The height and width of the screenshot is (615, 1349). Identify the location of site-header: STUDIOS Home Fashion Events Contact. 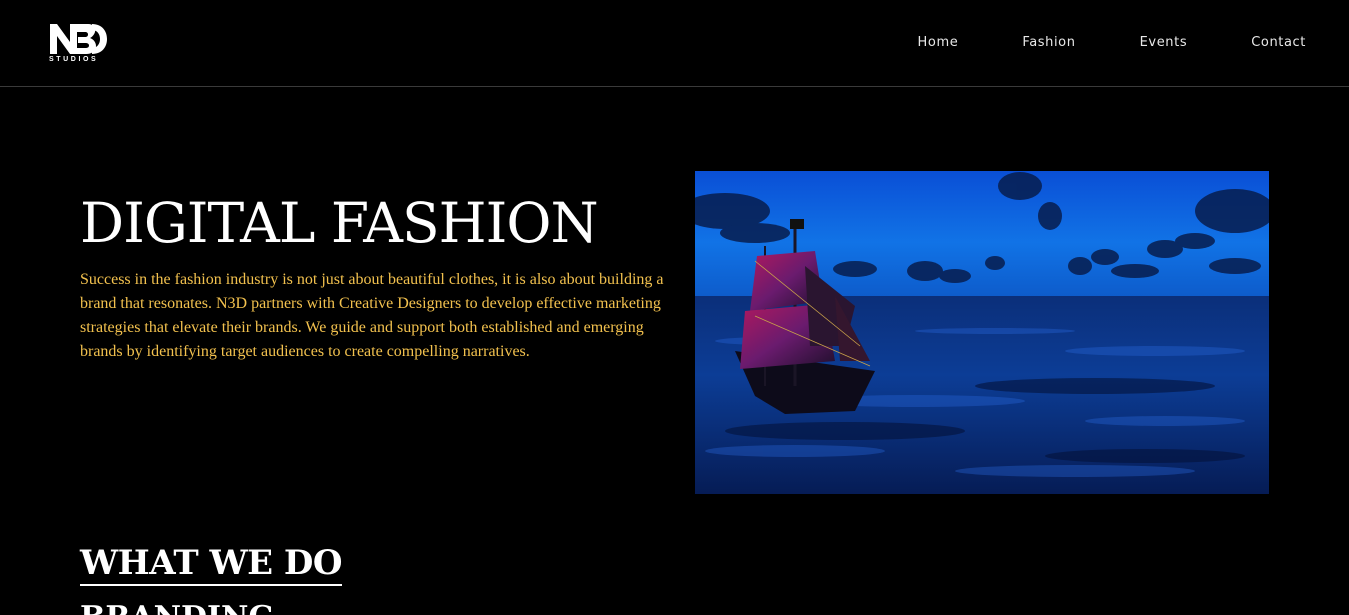
(674, 43).